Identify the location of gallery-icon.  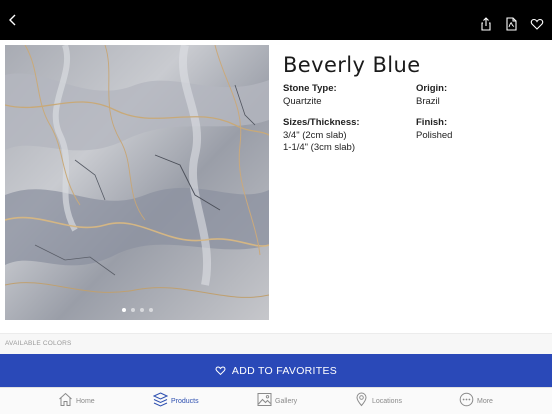
(264, 399).